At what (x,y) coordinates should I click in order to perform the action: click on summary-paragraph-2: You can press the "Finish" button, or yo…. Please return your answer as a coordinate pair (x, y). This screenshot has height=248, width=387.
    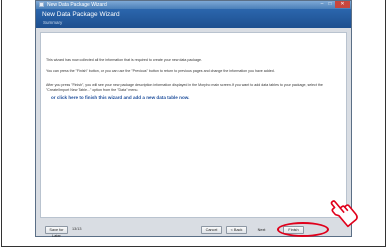
    Looking at the image, I should click on (160, 71).